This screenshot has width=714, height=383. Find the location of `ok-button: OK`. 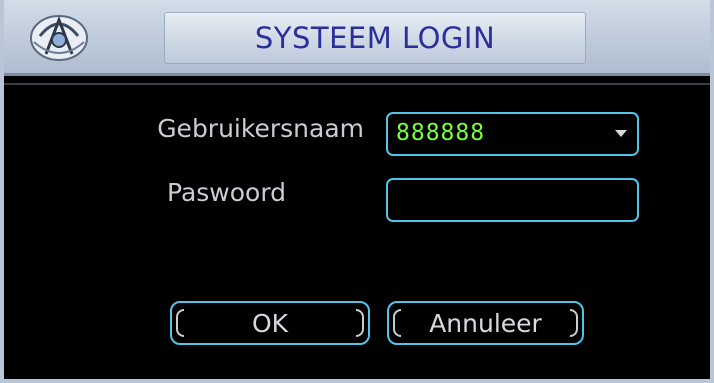

ok-button: OK is located at coordinates (270, 323).